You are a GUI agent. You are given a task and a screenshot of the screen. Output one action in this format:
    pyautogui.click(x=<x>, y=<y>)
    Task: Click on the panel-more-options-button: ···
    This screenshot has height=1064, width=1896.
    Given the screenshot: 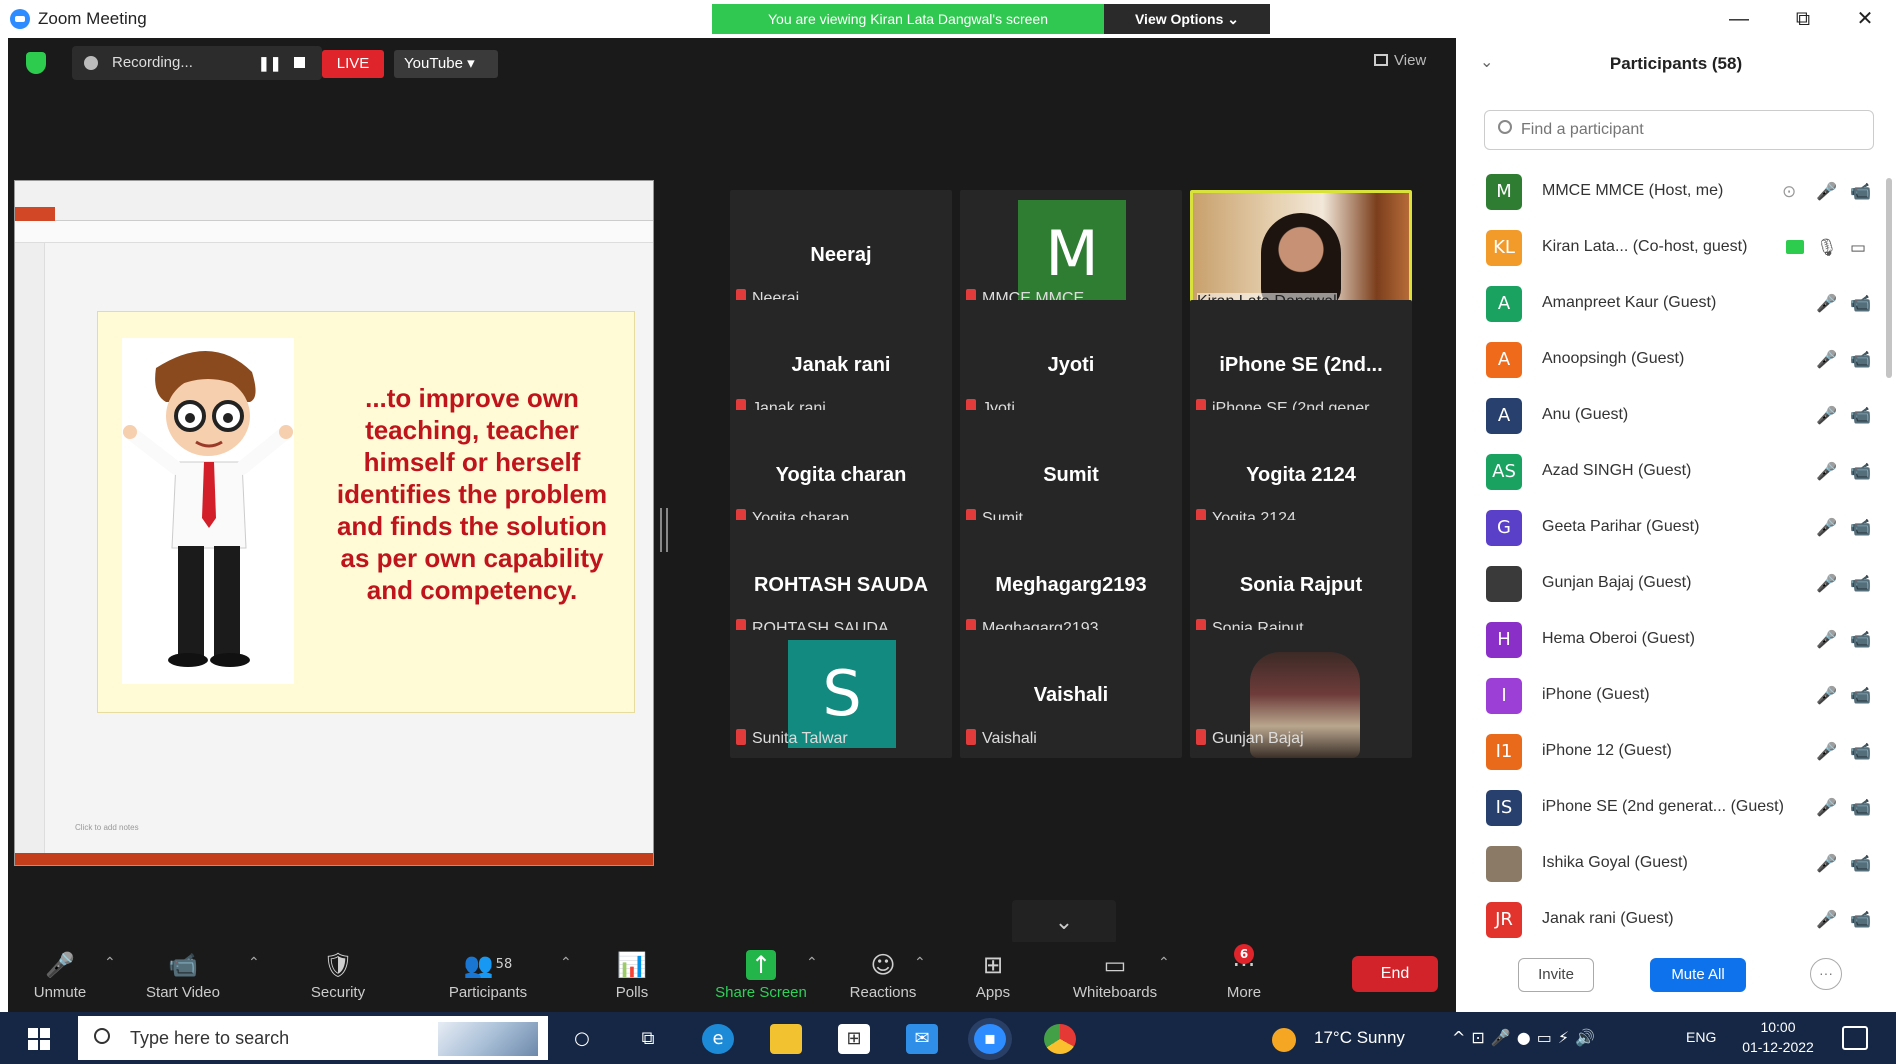 What is the action you would take?
    pyautogui.click(x=1826, y=974)
    